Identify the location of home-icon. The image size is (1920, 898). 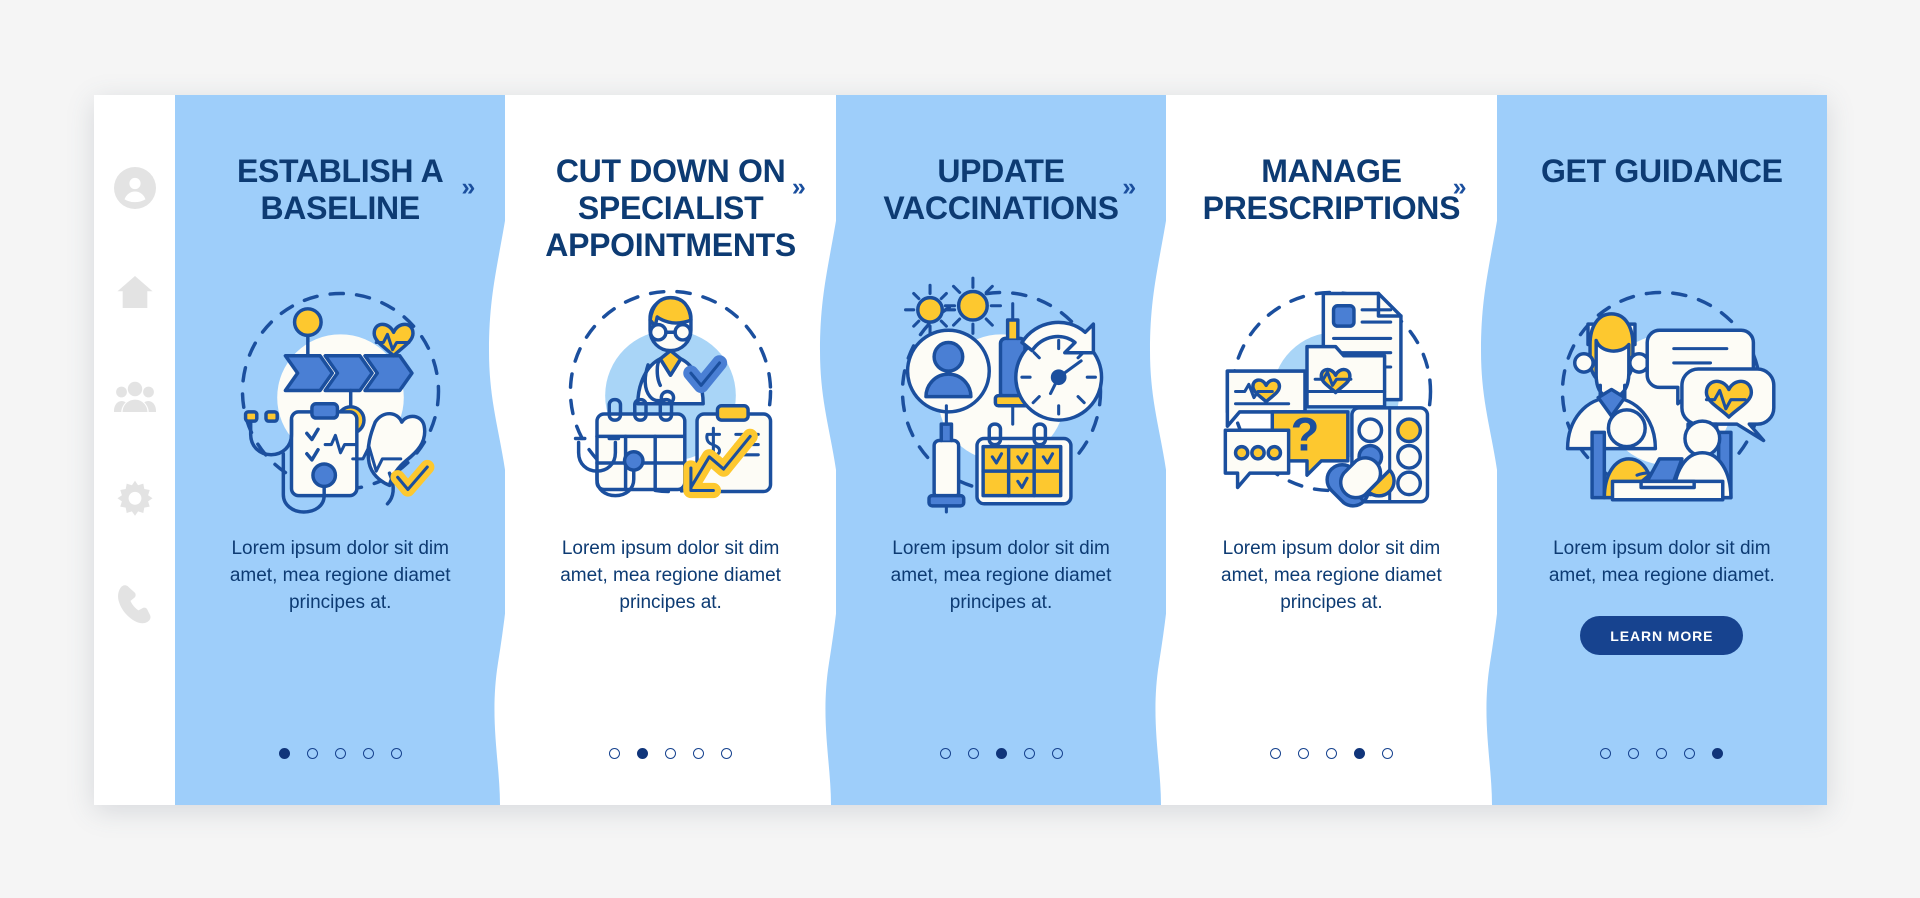
(135, 292).